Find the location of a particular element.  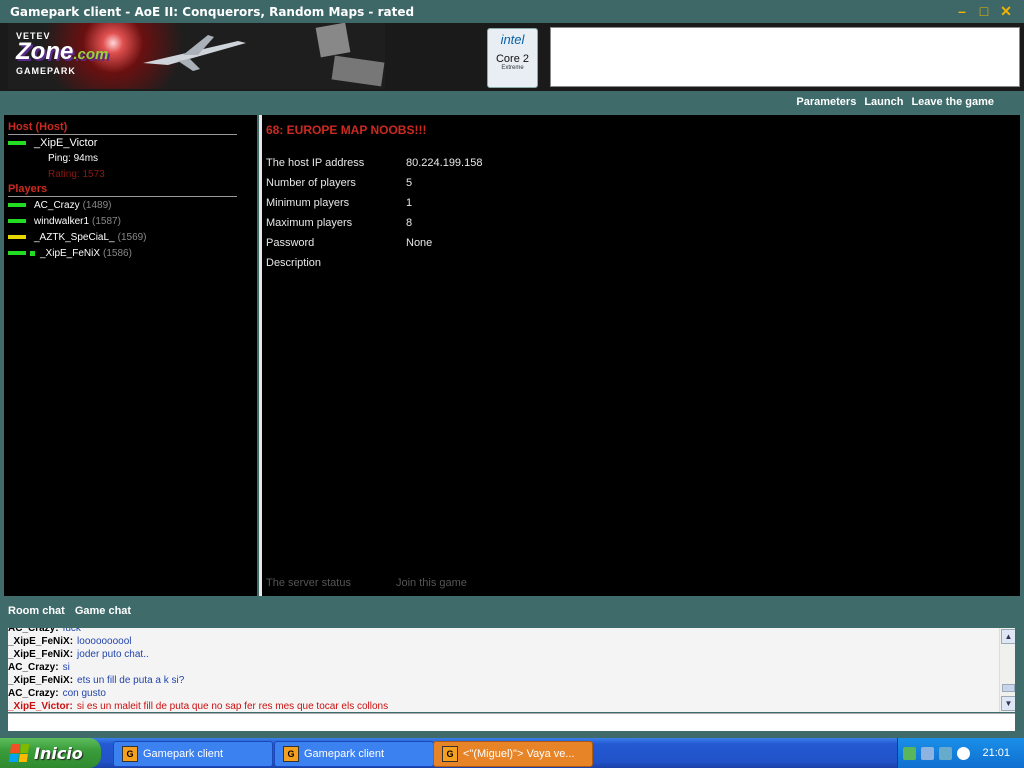

game-title: 68: EUROPE MAP NOOBS!!! is located at coordinates (346, 130).